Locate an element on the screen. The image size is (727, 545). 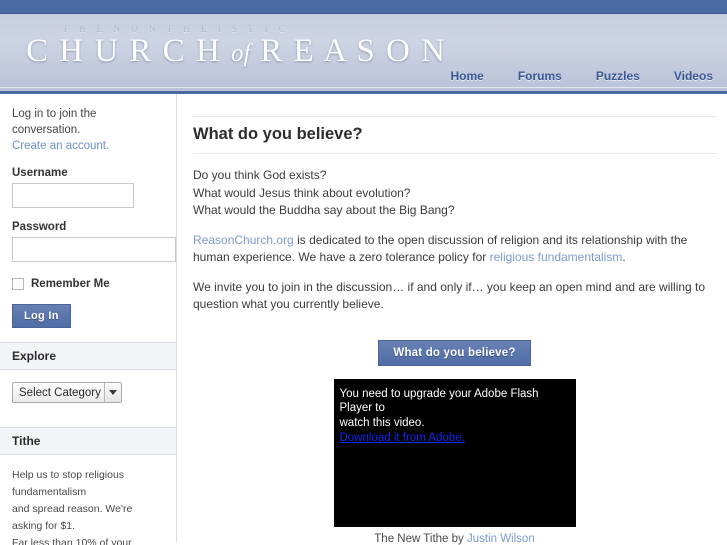
remember-me-label: Remember Me is located at coordinates (70, 284).